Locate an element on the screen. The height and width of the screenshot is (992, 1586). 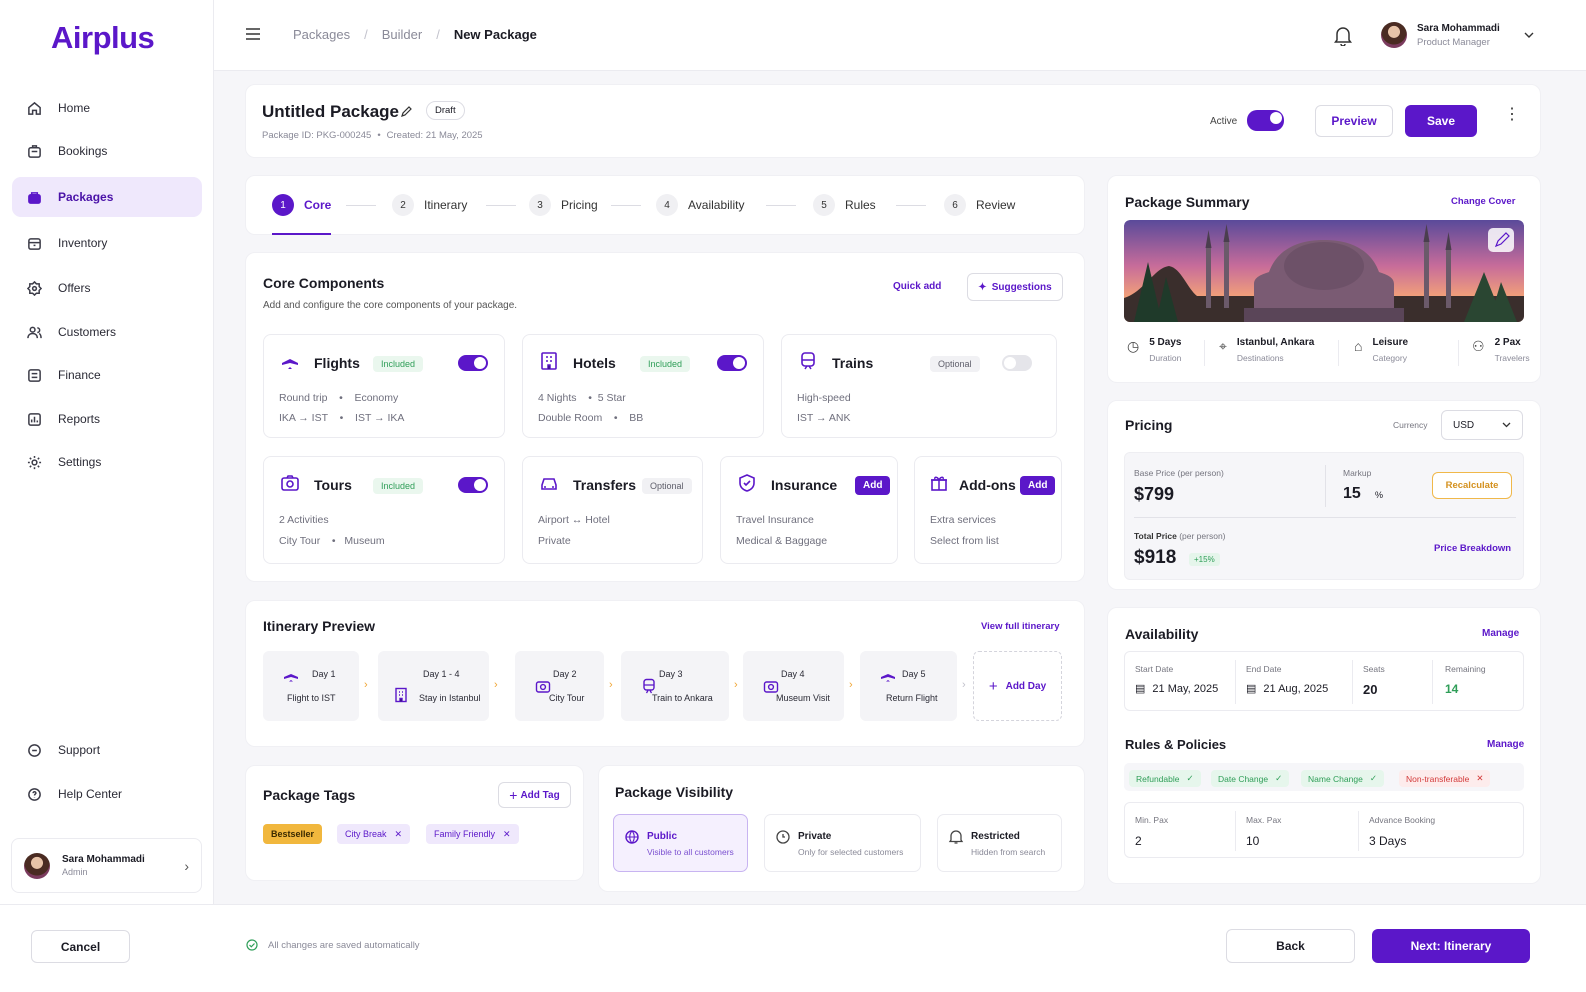
breadcrumb-packages: Packages is located at coordinates (321, 34).